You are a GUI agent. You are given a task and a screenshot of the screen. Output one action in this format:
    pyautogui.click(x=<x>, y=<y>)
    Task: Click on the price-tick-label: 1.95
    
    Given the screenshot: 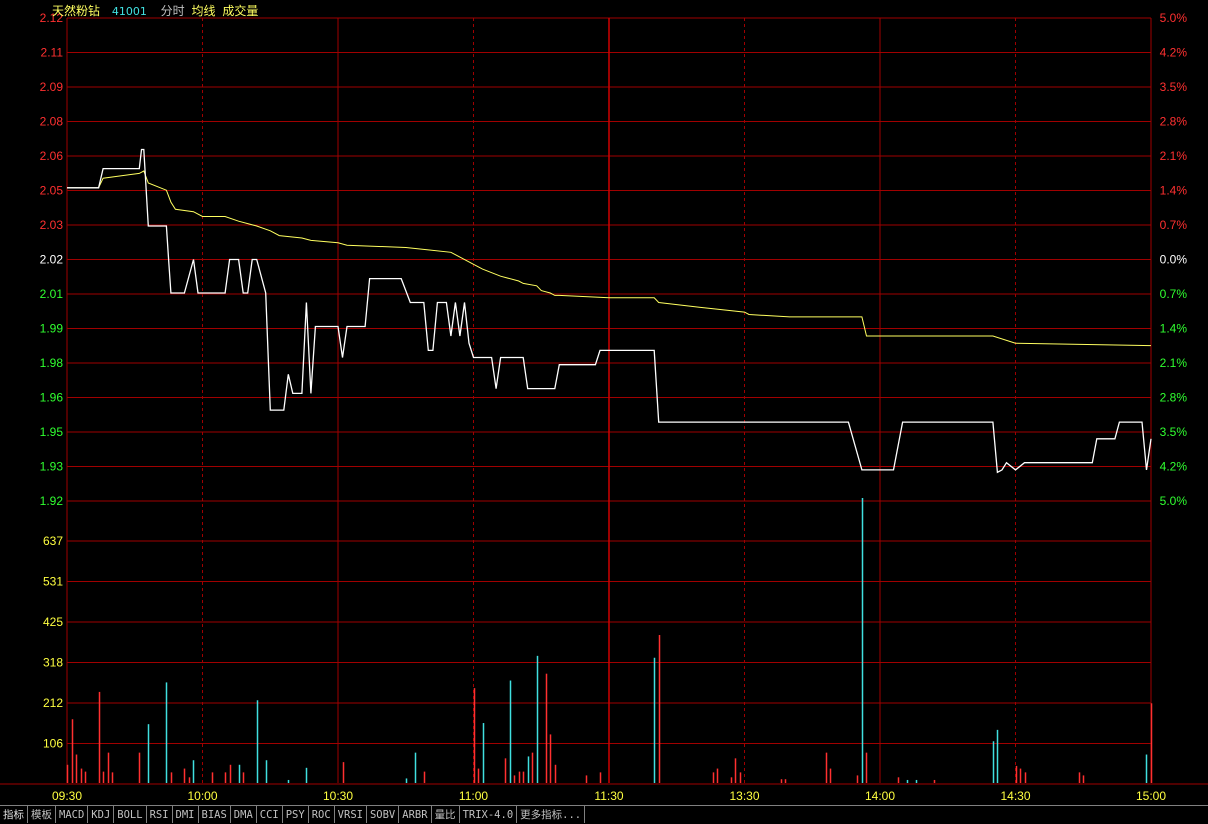 What is the action you would take?
    pyautogui.click(x=52, y=432)
    